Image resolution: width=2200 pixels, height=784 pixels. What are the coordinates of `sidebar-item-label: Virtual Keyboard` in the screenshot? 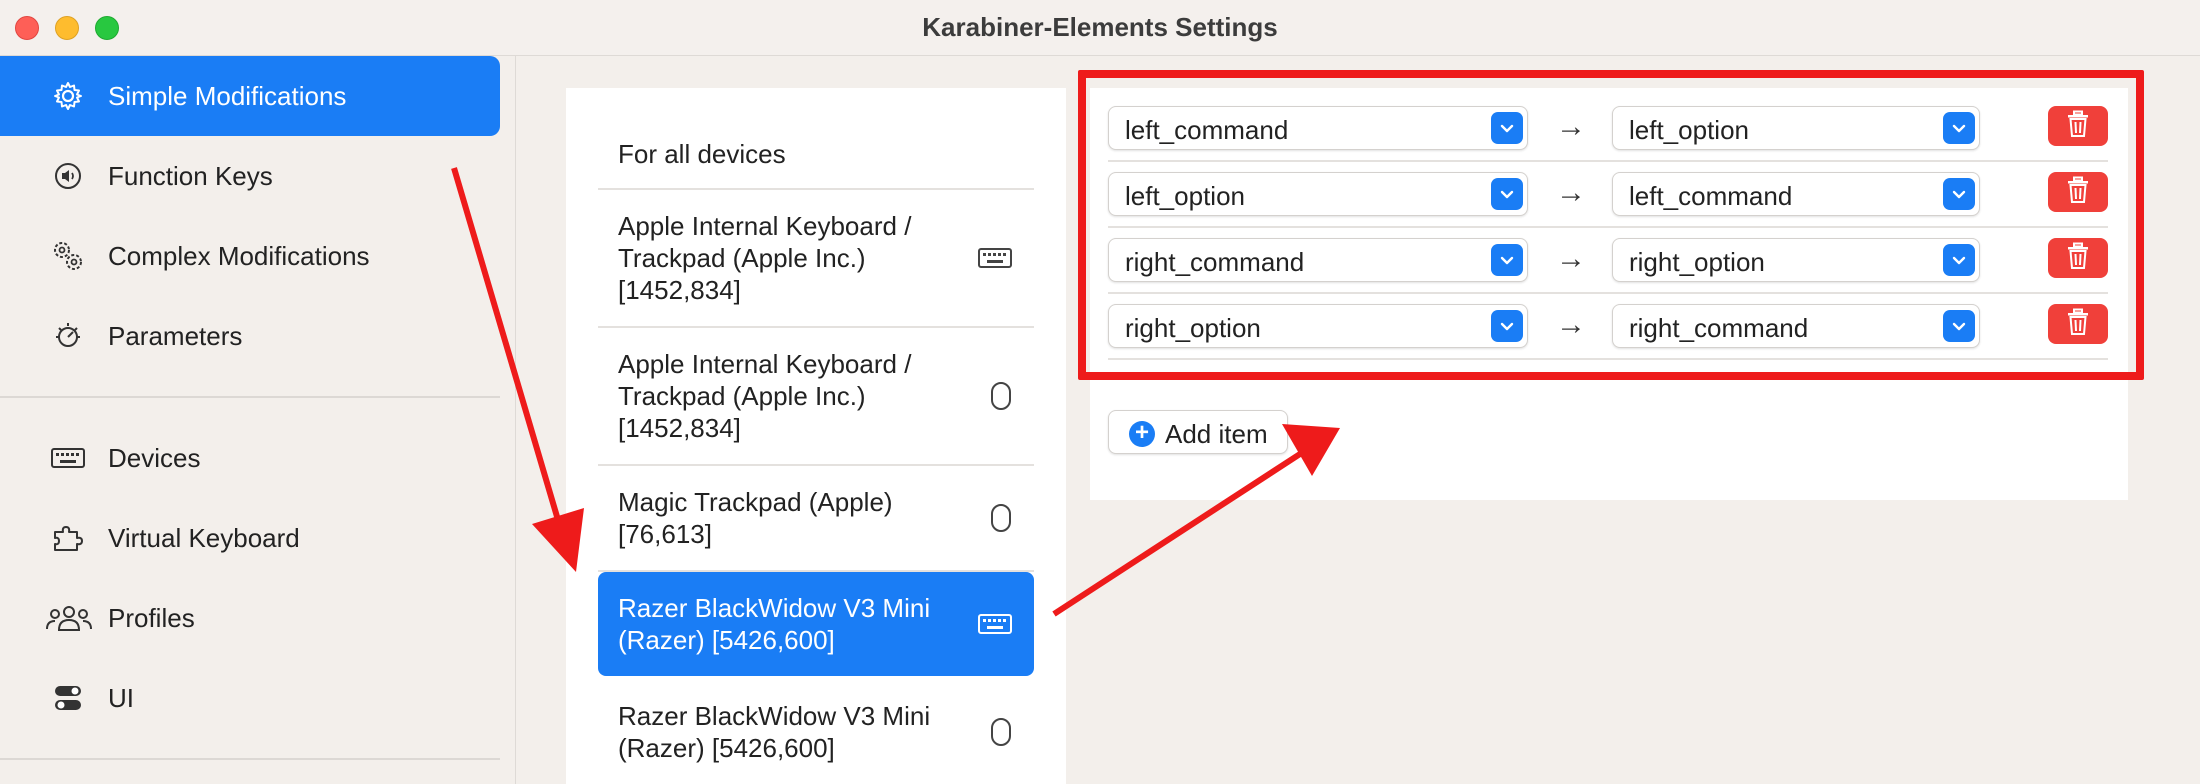 It's located at (204, 537).